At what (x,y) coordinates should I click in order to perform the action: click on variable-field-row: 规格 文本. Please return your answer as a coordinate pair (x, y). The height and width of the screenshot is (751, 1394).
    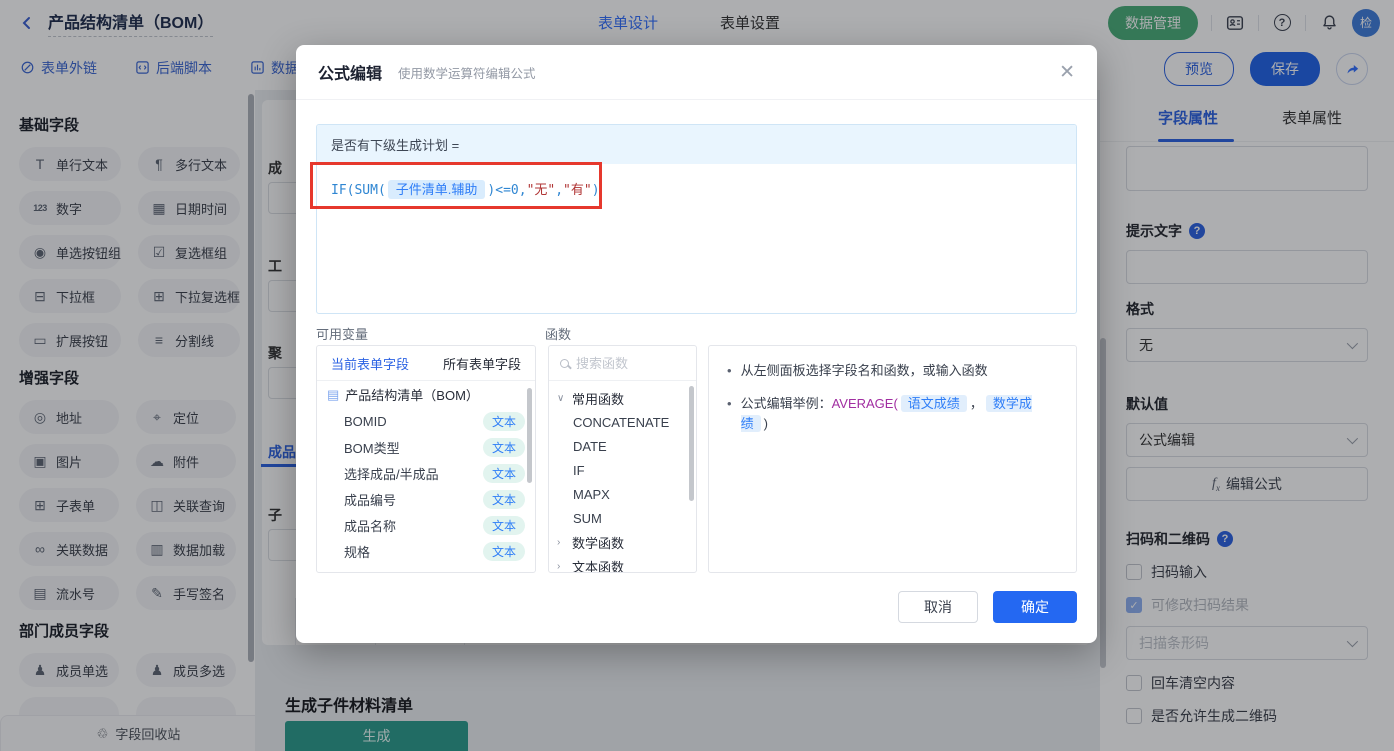
    Looking at the image, I should click on (426, 551).